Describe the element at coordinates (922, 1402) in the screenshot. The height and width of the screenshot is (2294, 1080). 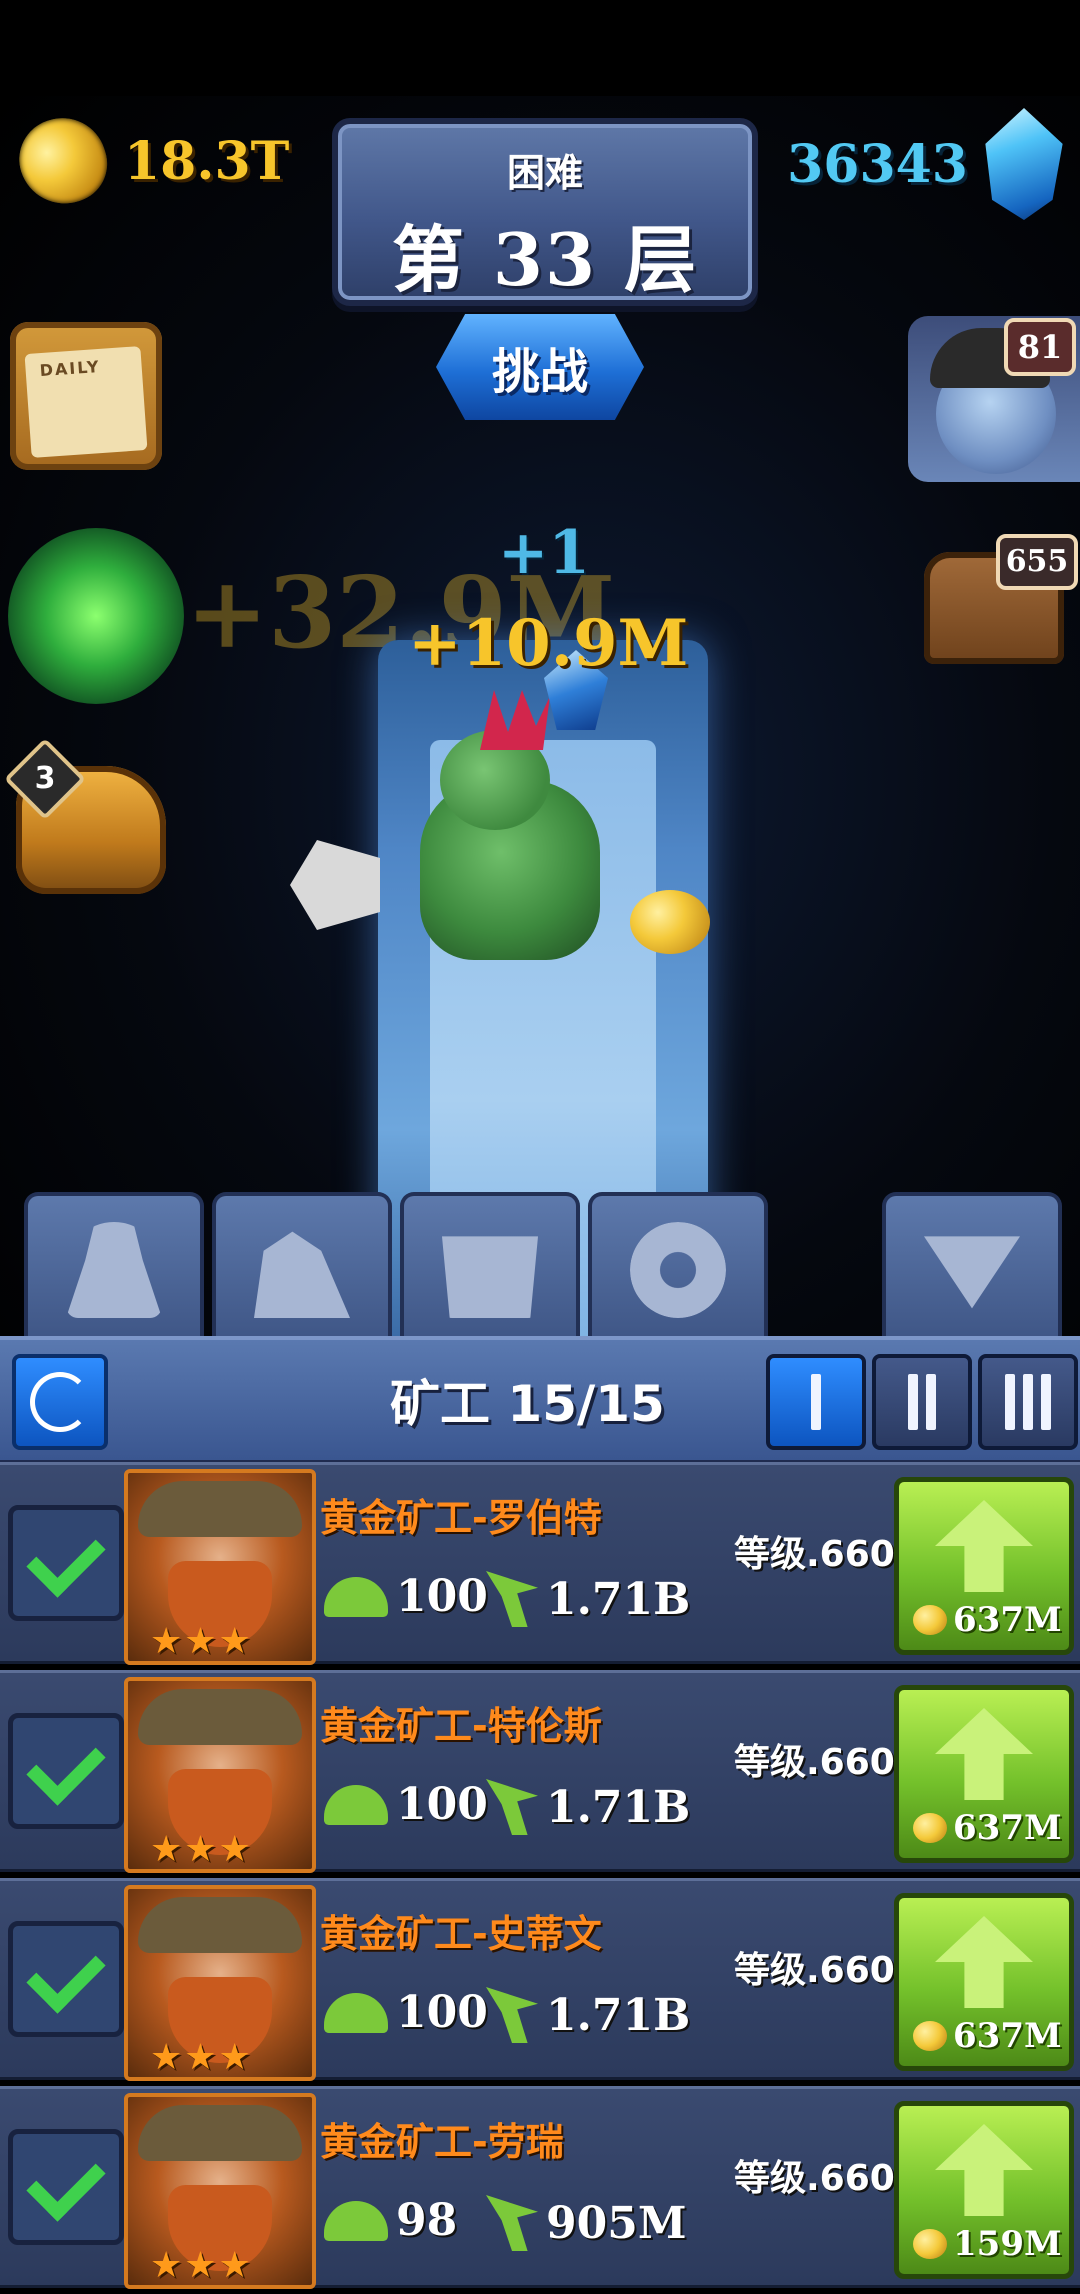
I see `page-2-button` at that location.